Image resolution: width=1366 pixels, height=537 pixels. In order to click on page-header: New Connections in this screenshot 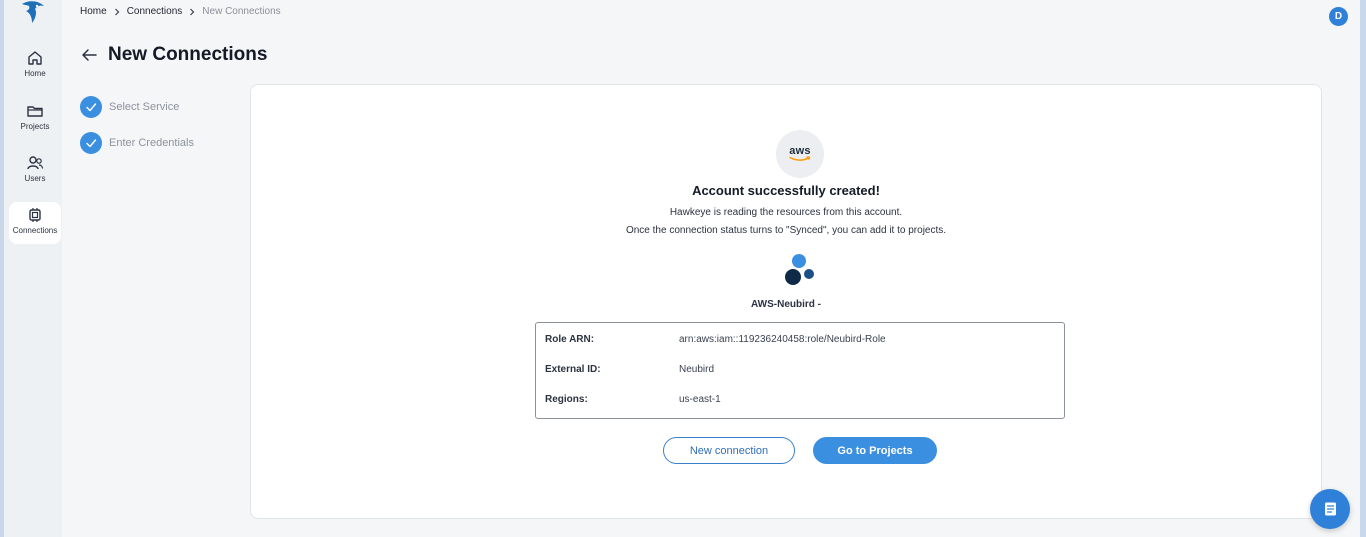, I will do `click(173, 55)`.